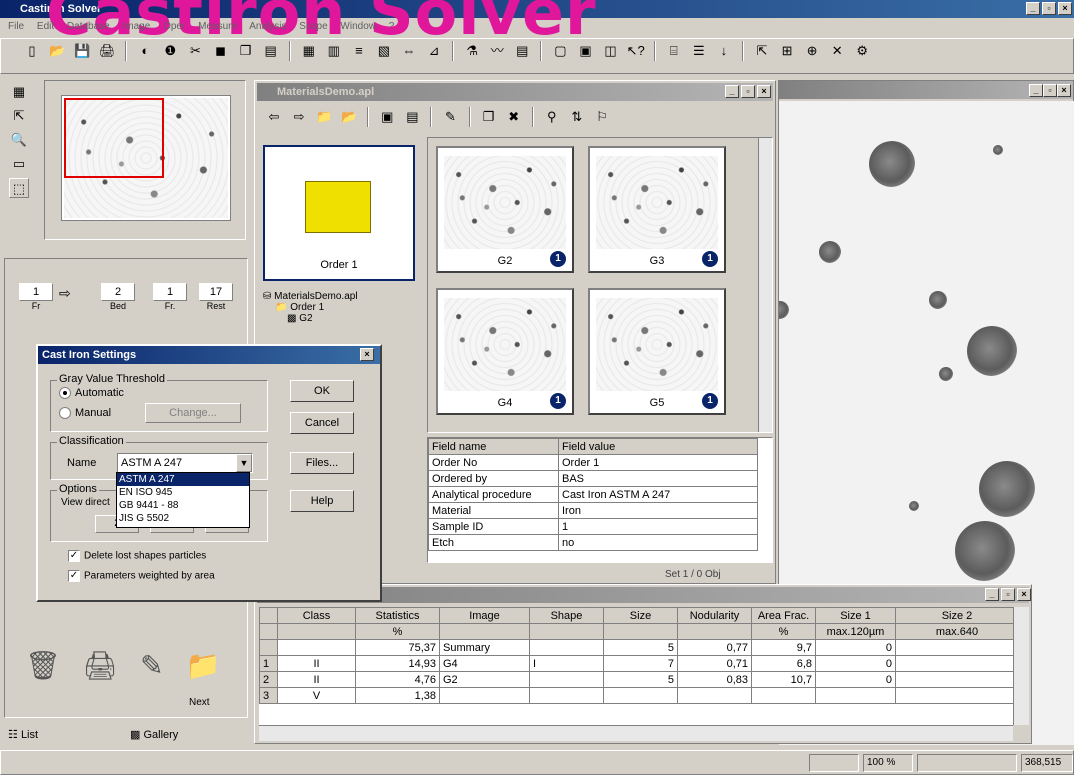 The width and height of the screenshot is (1074, 775). What do you see at coordinates (593, 462) in the screenshot?
I see `prop-row: Order No Order 1` at bounding box center [593, 462].